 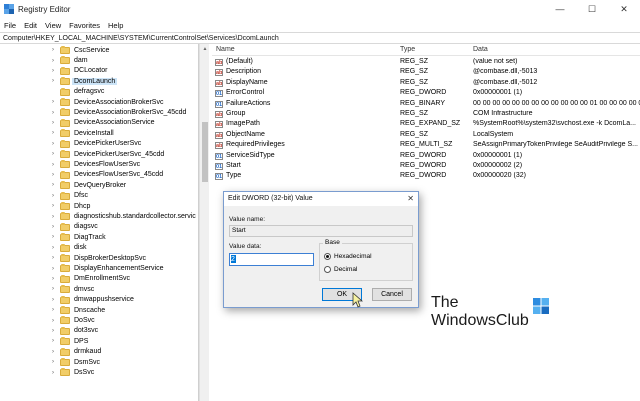 What do you see at coordinates (97, 154) in the screenshot?
I see `tree-item: › DevicePickerUserSvc_45cdd` at bounding box center [97, 154].